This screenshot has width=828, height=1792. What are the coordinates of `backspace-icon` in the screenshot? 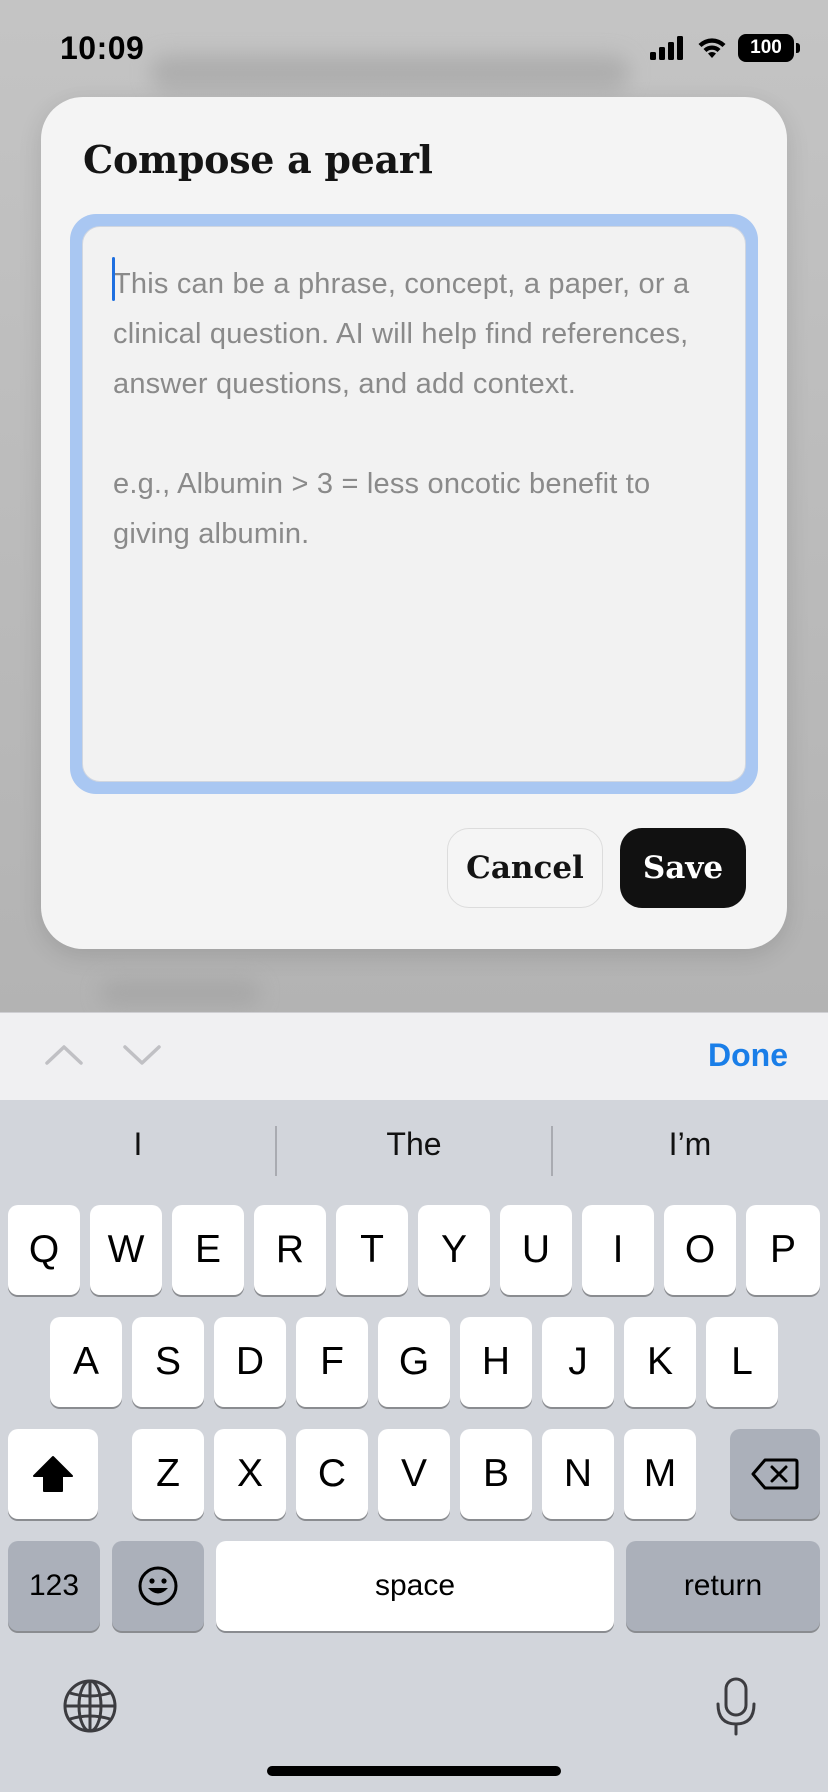 It's located at (775, 1474).